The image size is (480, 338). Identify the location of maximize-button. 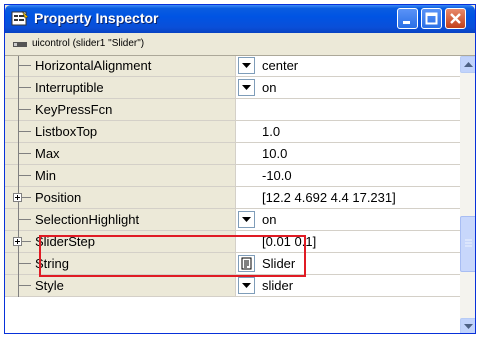
(431, 18).